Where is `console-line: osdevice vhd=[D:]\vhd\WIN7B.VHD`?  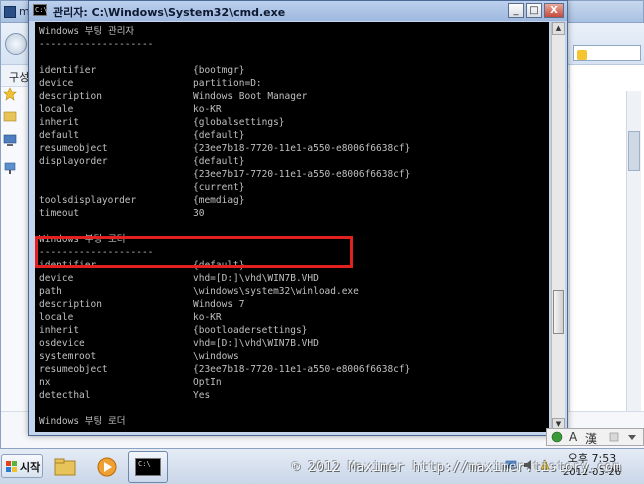 console-line: osdevice vhd=[D:]\vhd\WIN7B.VHD is located at coordinates (179, 343).